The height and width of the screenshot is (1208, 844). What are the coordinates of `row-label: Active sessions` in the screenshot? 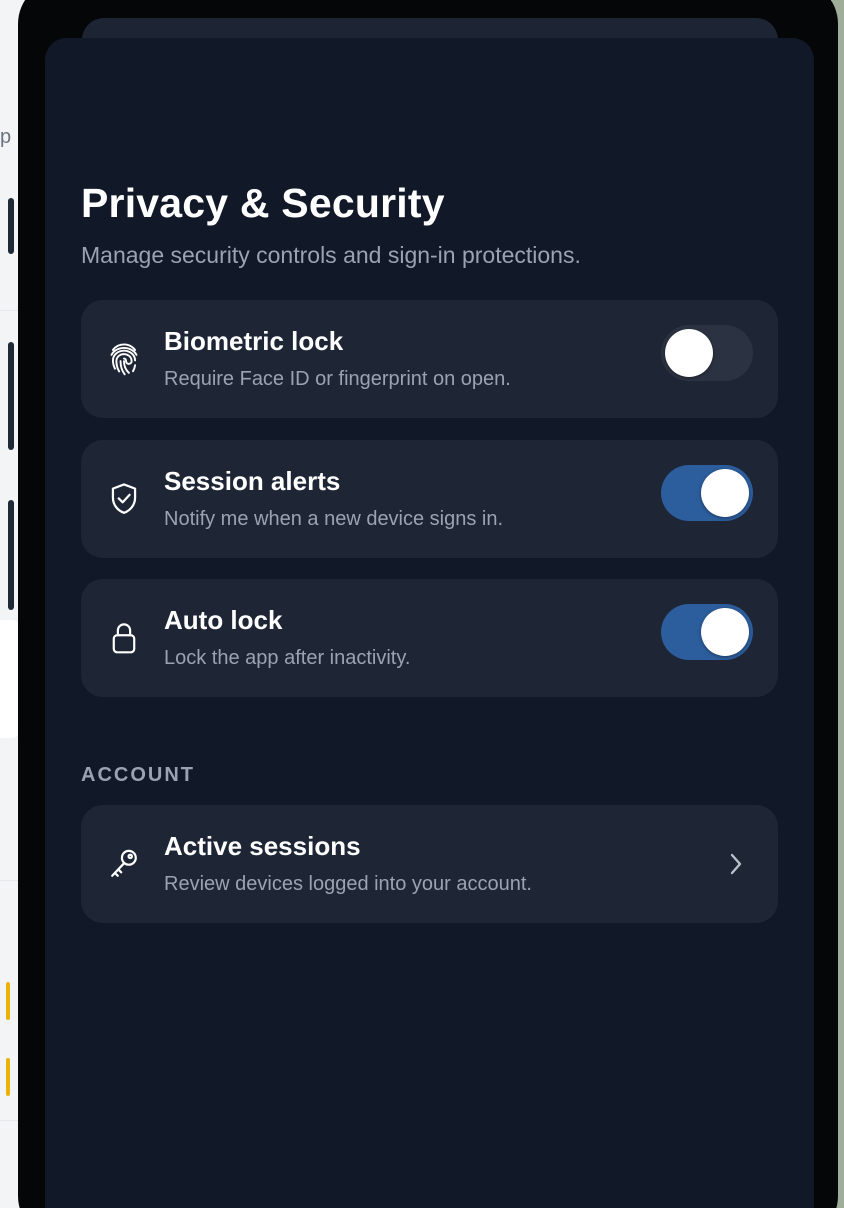 It's located at (262, 846).